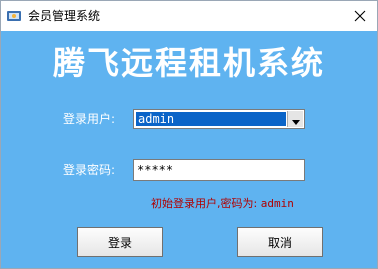 The image size is (378, 269). I want to click on default-credentials-hint: 初始登录用户,密码为: admin, so click(222, 204).